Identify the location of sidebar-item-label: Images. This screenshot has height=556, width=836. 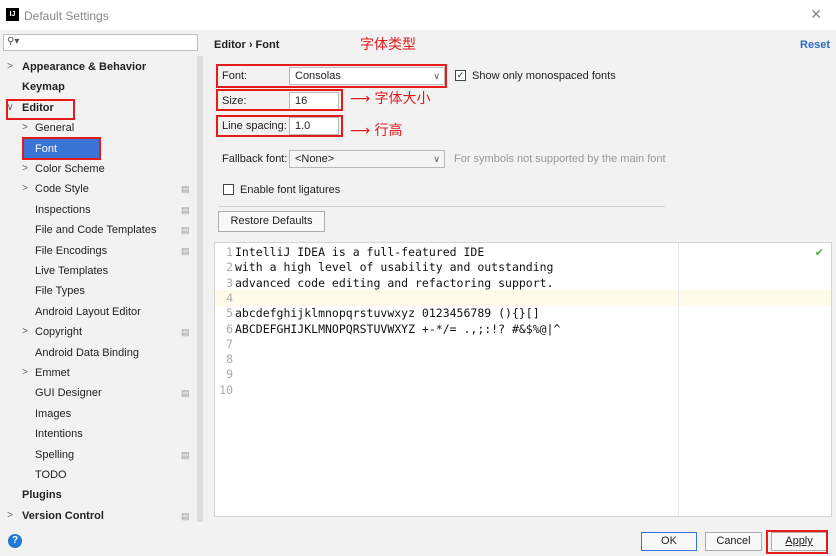
(53, 413).